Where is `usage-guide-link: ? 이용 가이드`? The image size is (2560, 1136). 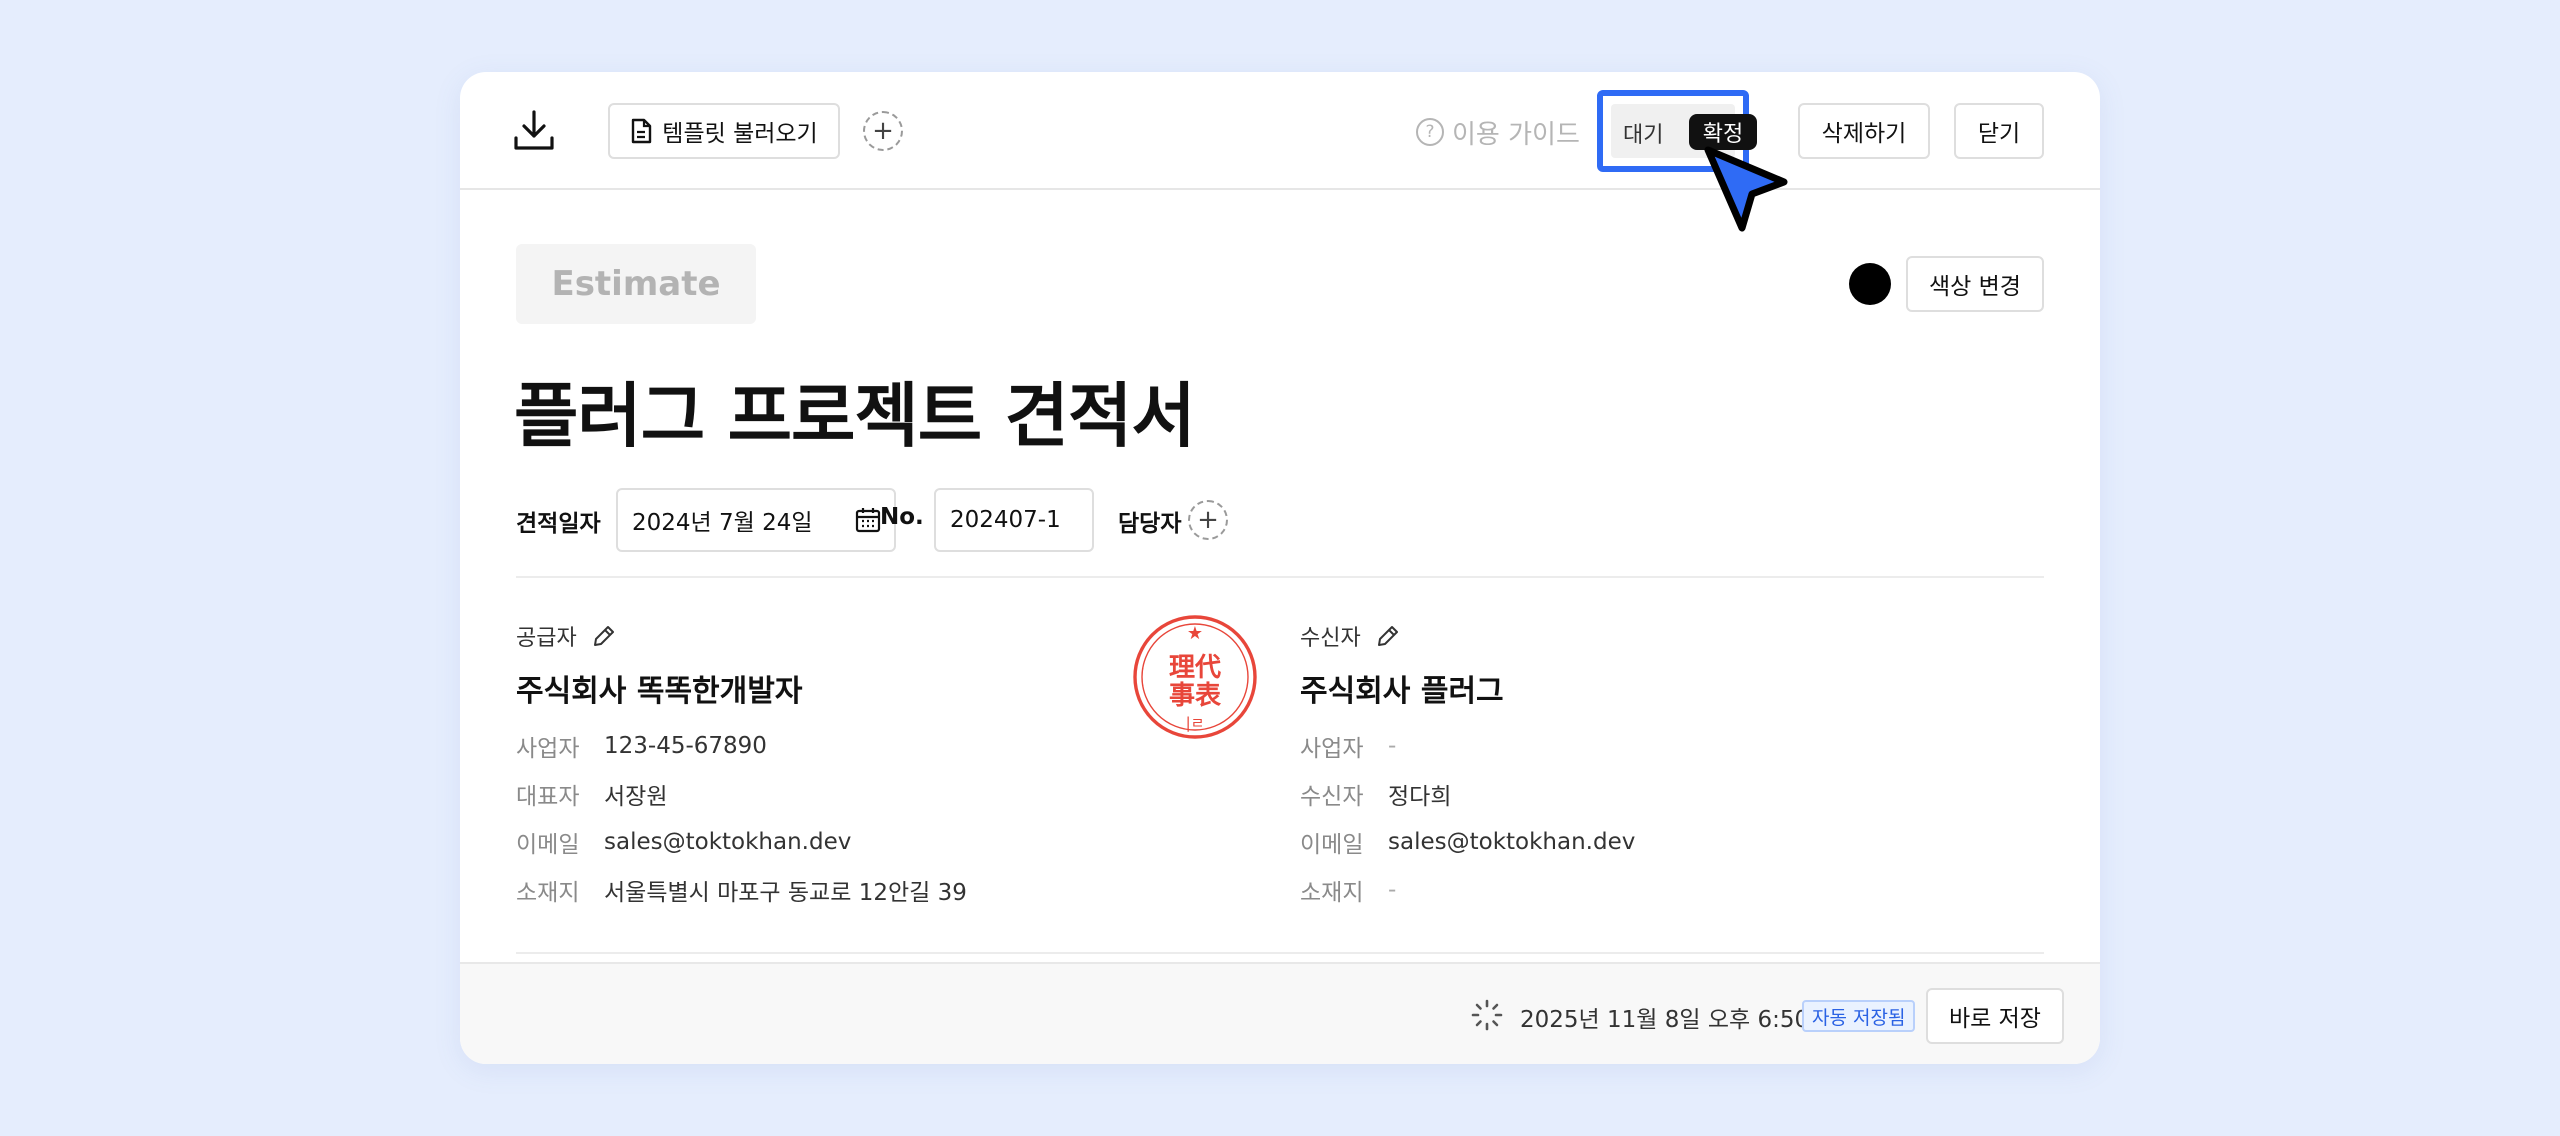 usage-guide-link: ? 이용 가이드 is located at coordinates (1498, 132).